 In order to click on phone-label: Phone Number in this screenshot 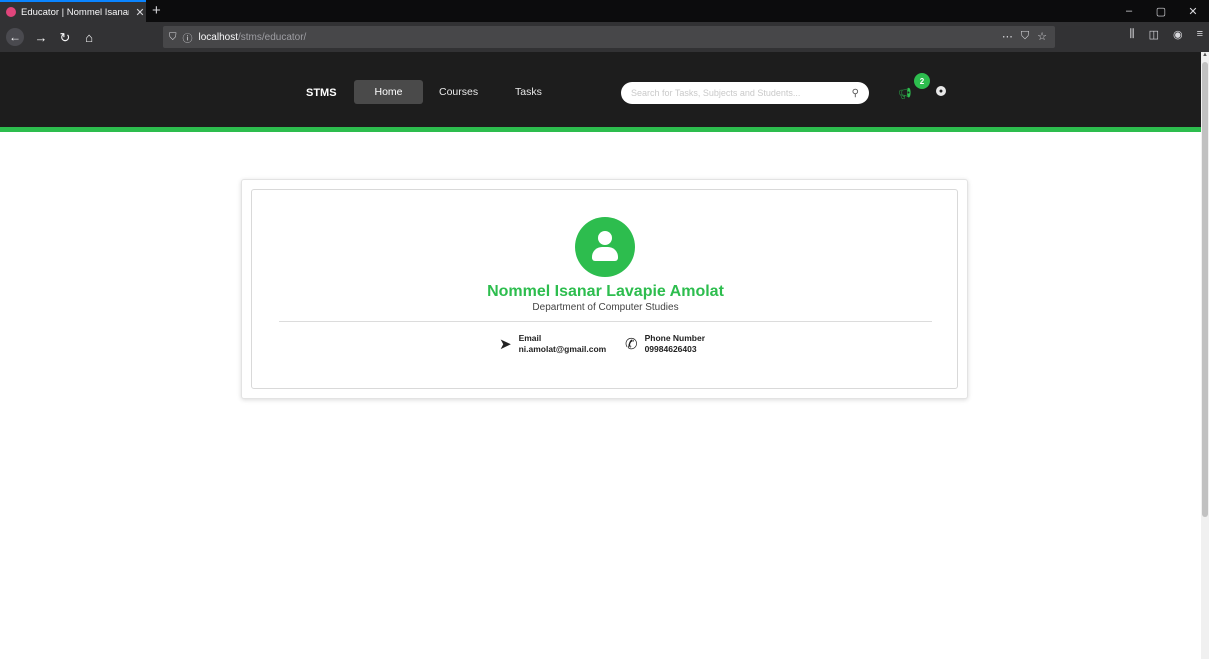, I will do `click(675, 338)`.